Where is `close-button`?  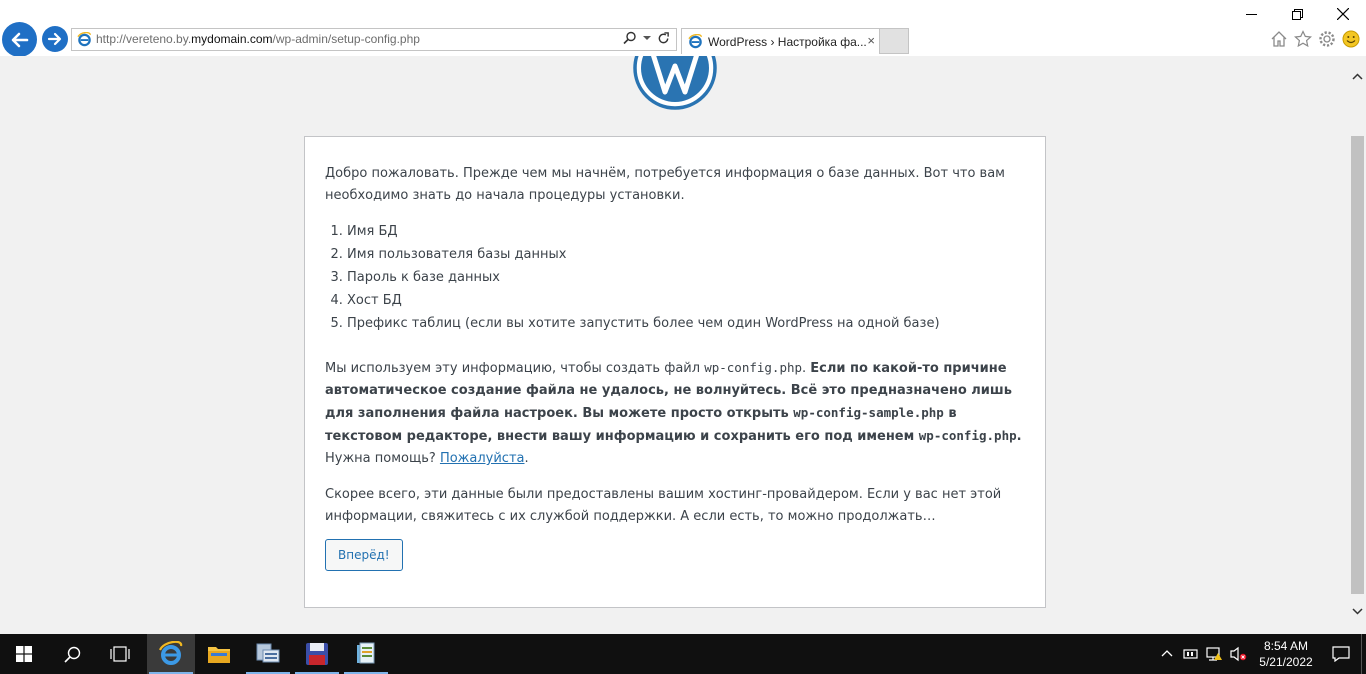 close-button is located at coordinates (1343, 14).